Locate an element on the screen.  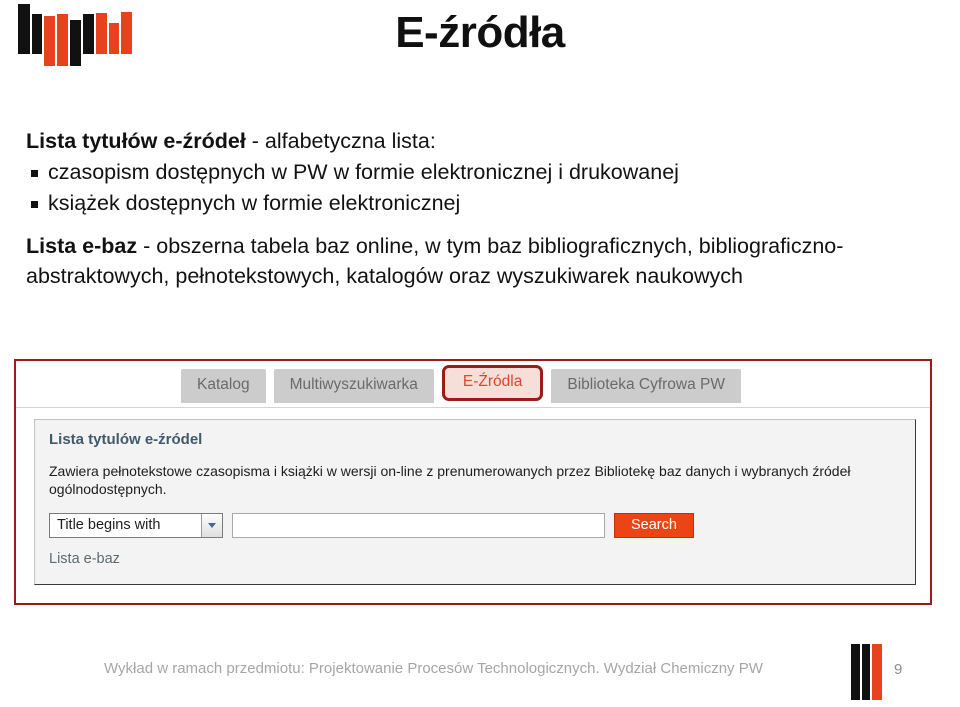
chevron-down-icon is located at coordinates (211, 525).